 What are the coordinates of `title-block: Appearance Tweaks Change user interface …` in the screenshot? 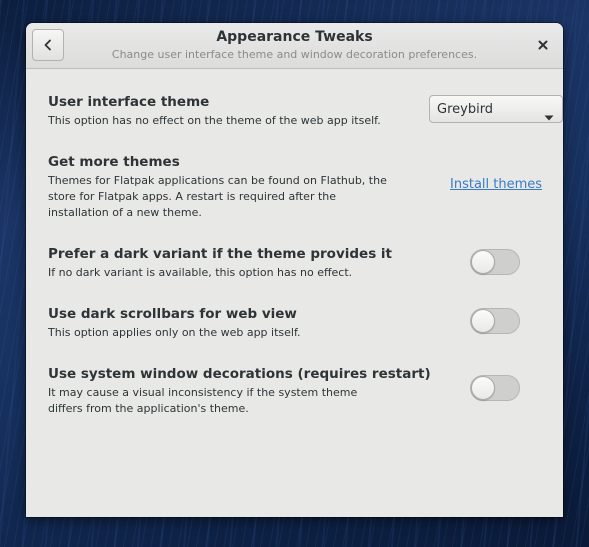 It's located at (294, 46).